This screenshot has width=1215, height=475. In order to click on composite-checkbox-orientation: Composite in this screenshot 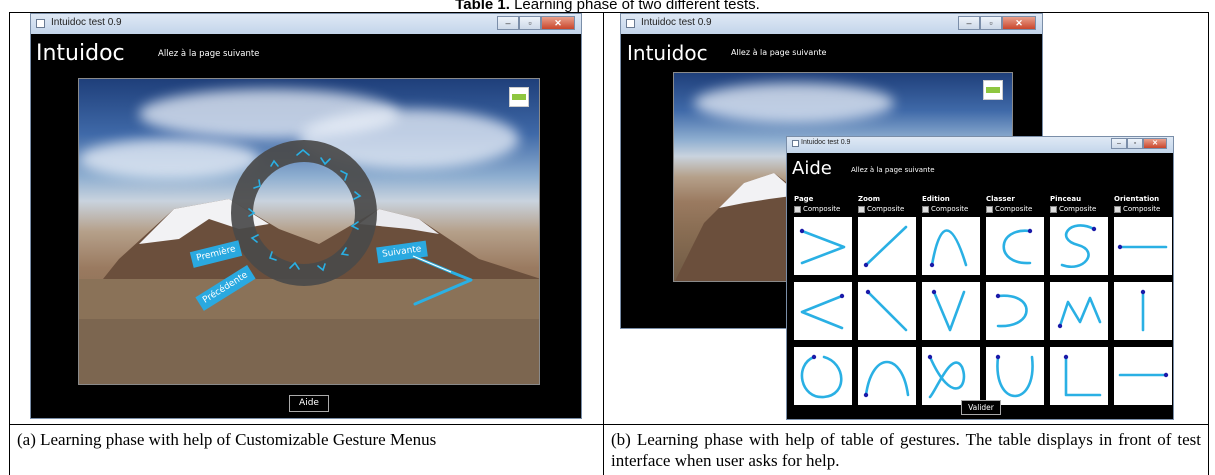, I will do `click(1137, 209)`.